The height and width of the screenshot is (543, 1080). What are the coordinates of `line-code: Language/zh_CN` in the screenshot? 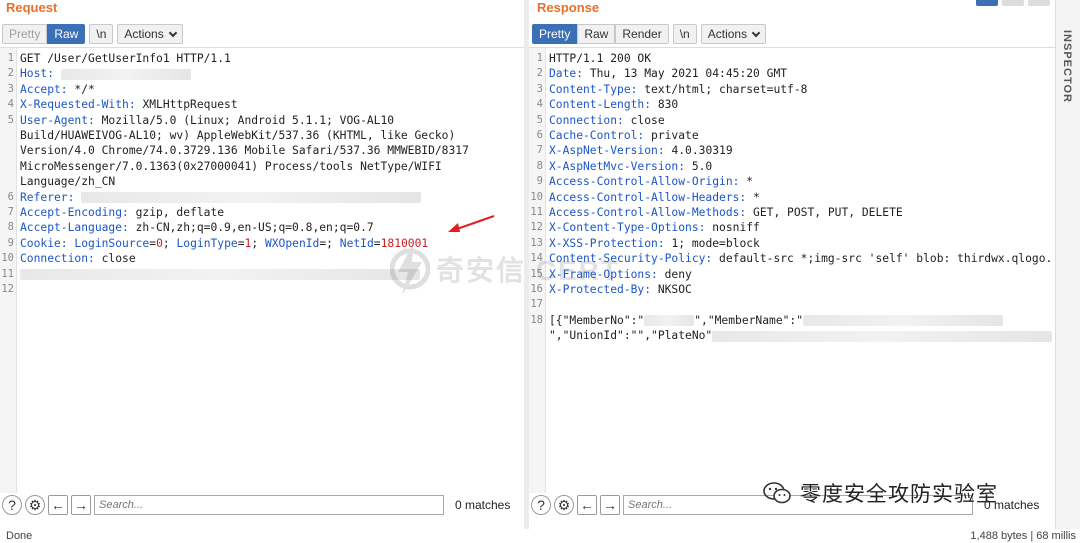 It's located at (67, 181).